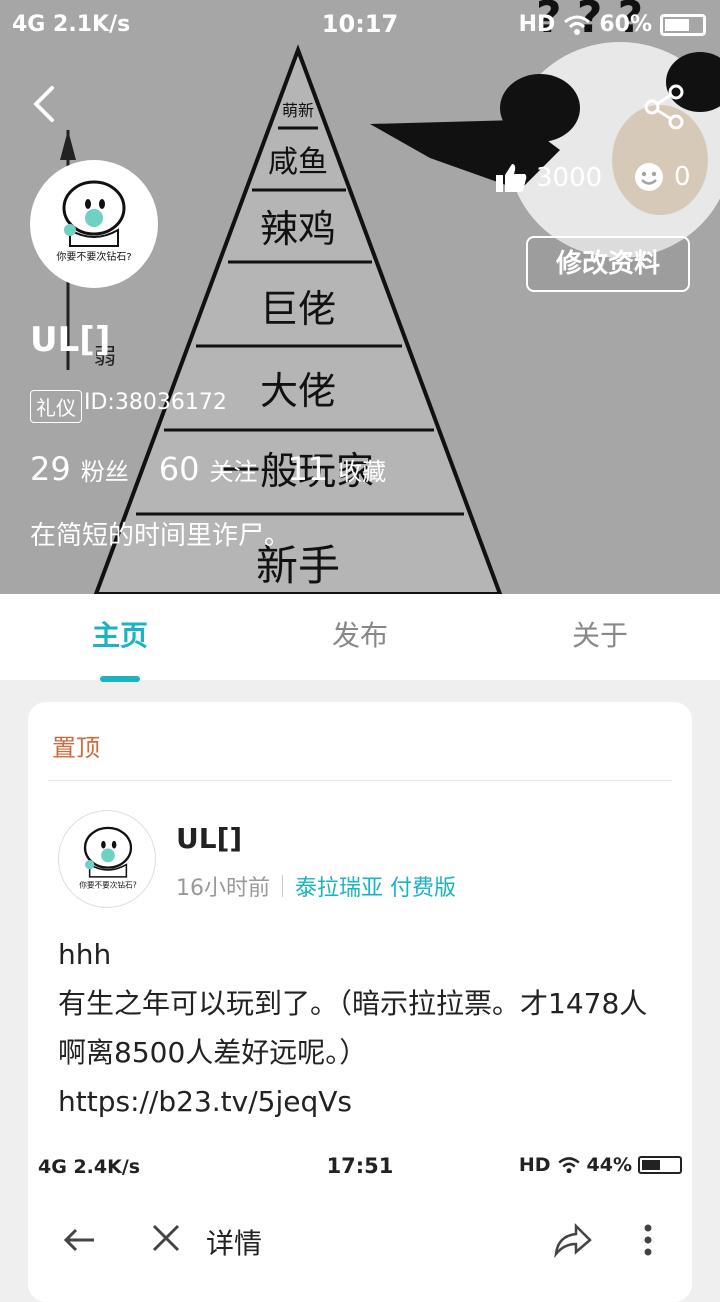 This screenshot has height=1302, width=720. Describe the element at coordinates (76, 748) in the screenshot. I see `pinned-label: 置顶` at that location.